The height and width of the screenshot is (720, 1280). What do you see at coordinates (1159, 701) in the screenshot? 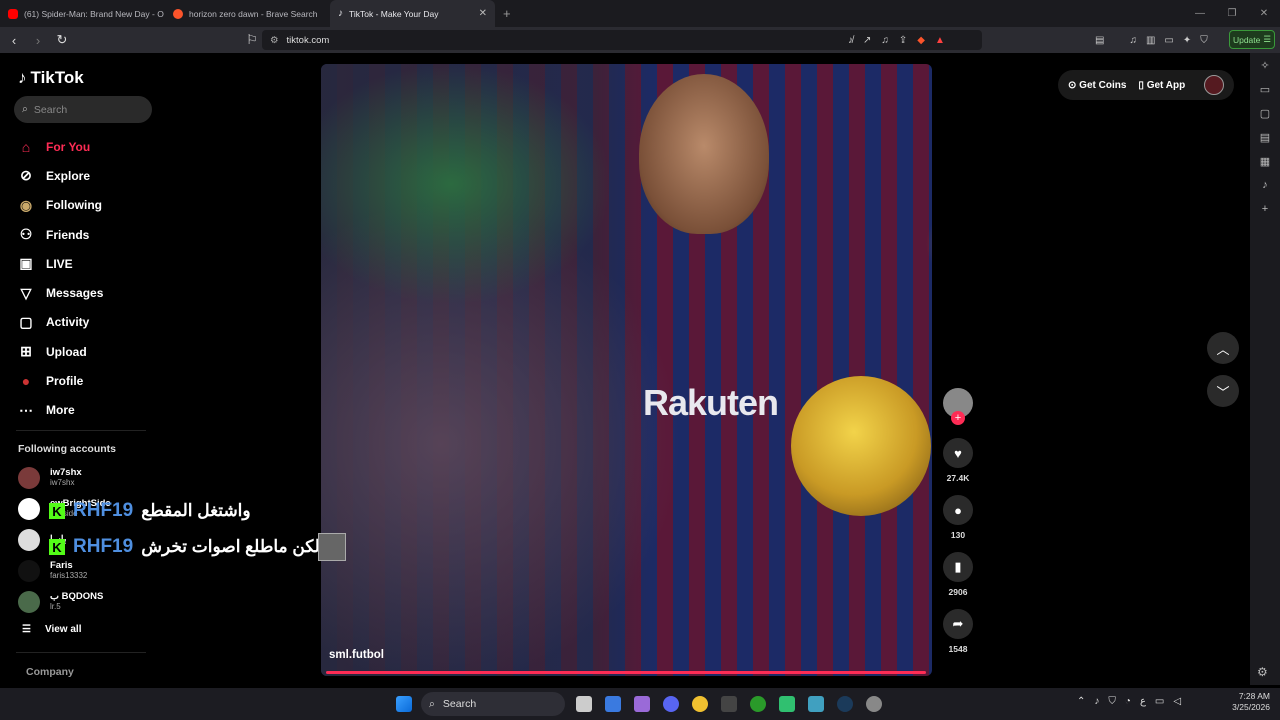
I see `network-icon: ▭` at bounding box center [1159, 701].